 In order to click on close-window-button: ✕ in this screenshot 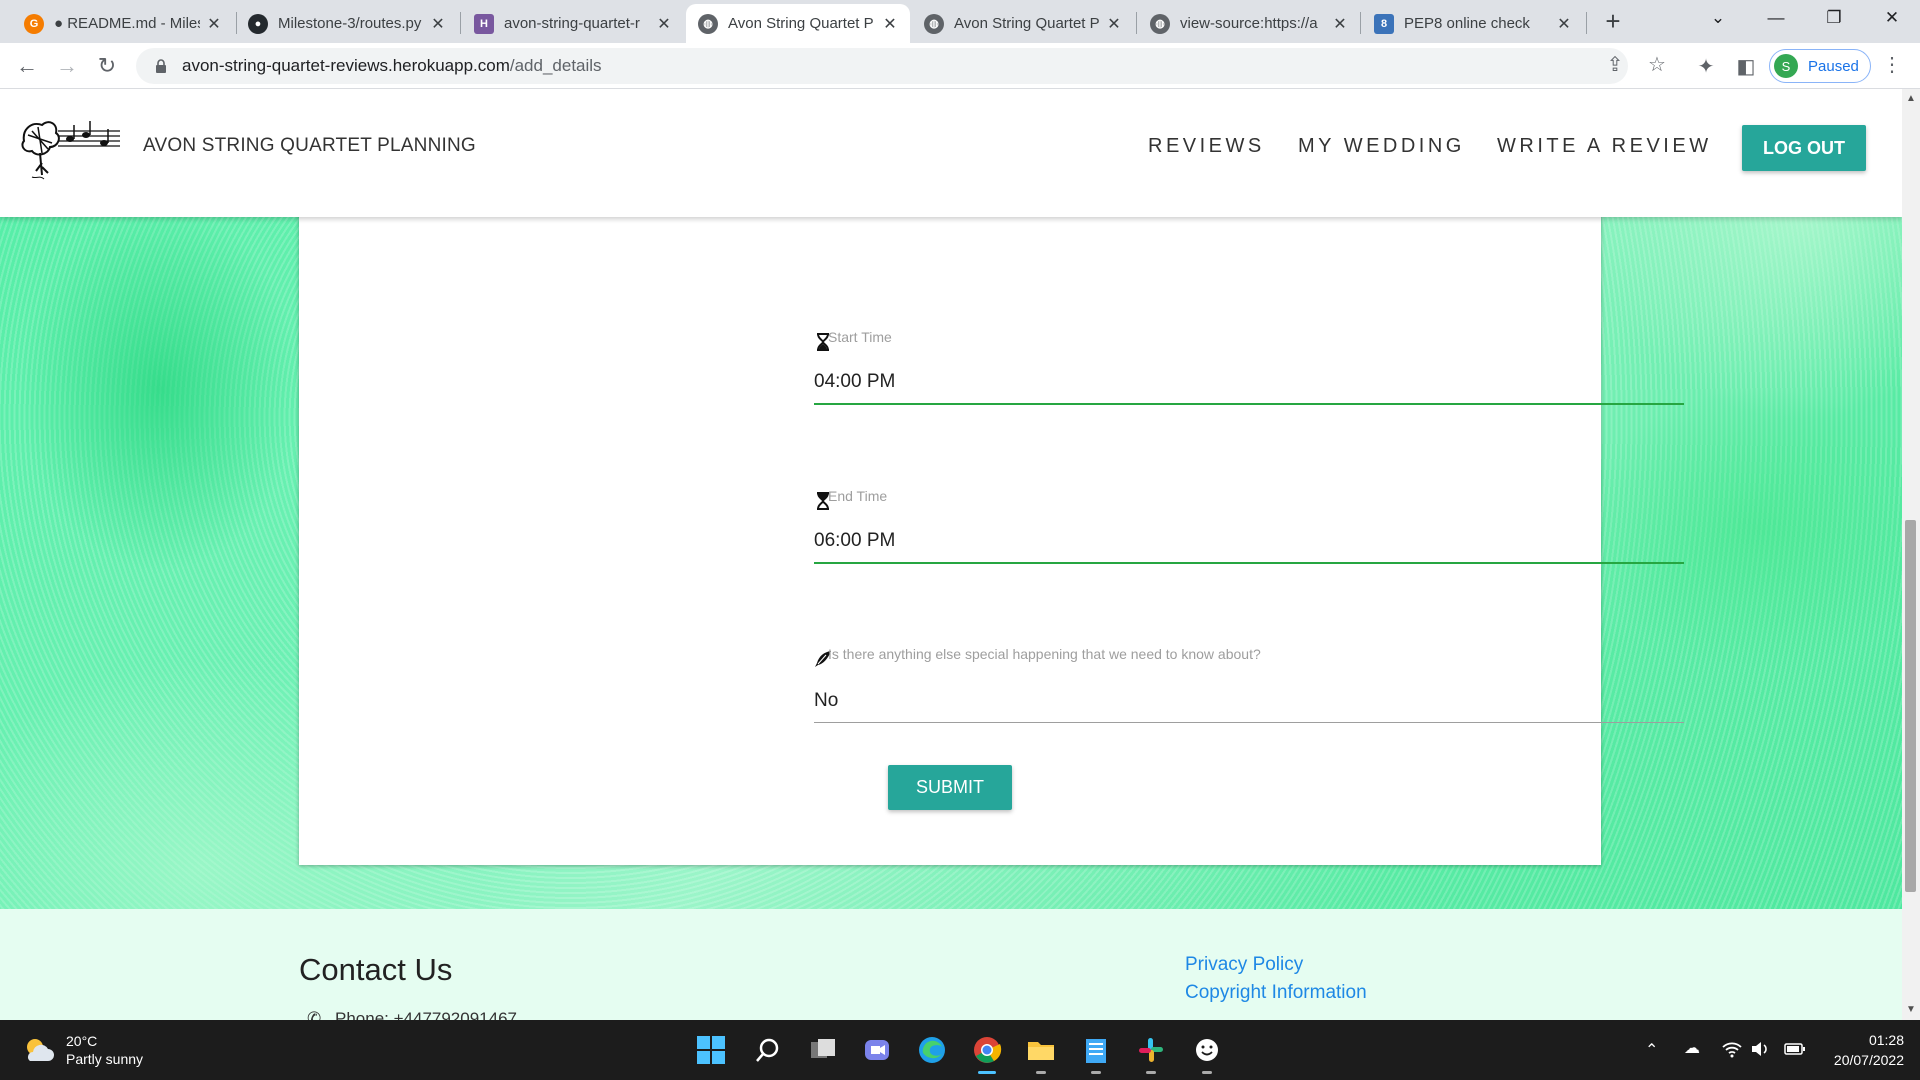, I will do `click(1892, 18)`.